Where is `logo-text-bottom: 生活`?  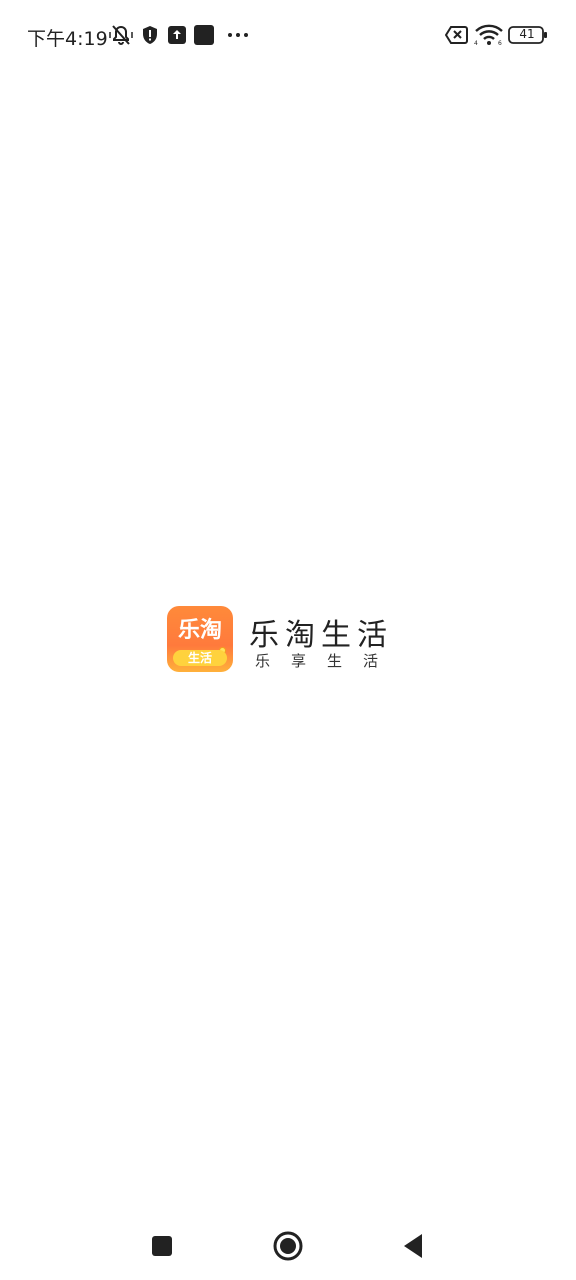
logo-text-bottom: 生活 is located at coordinates (200, 658).